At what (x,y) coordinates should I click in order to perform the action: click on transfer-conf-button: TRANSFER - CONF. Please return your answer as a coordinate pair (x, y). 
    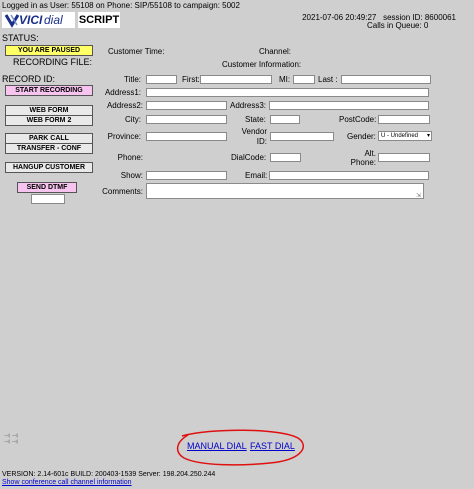
    Looking at the image, I should click on (49, 148).